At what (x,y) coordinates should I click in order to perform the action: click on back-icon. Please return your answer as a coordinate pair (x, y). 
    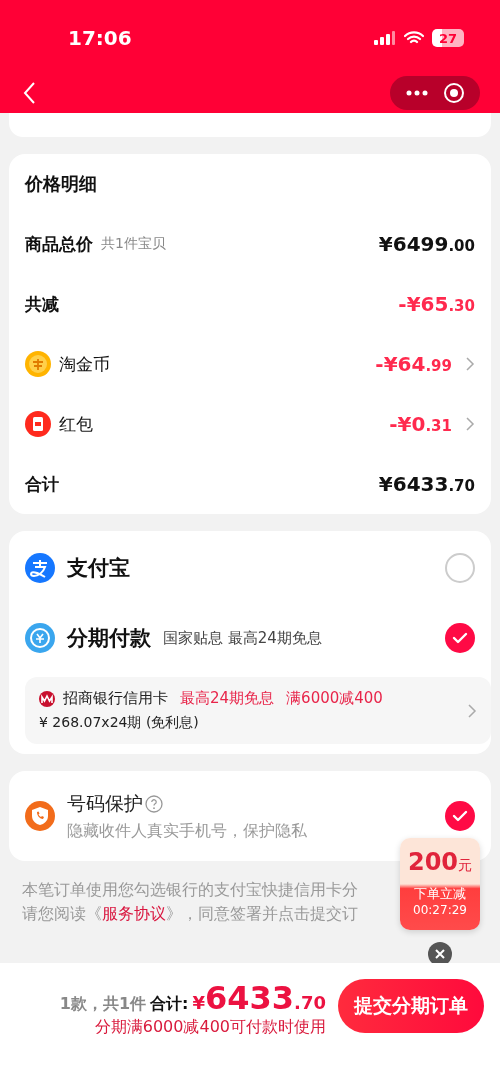
    Looking at the image, I should click on (29, 92).